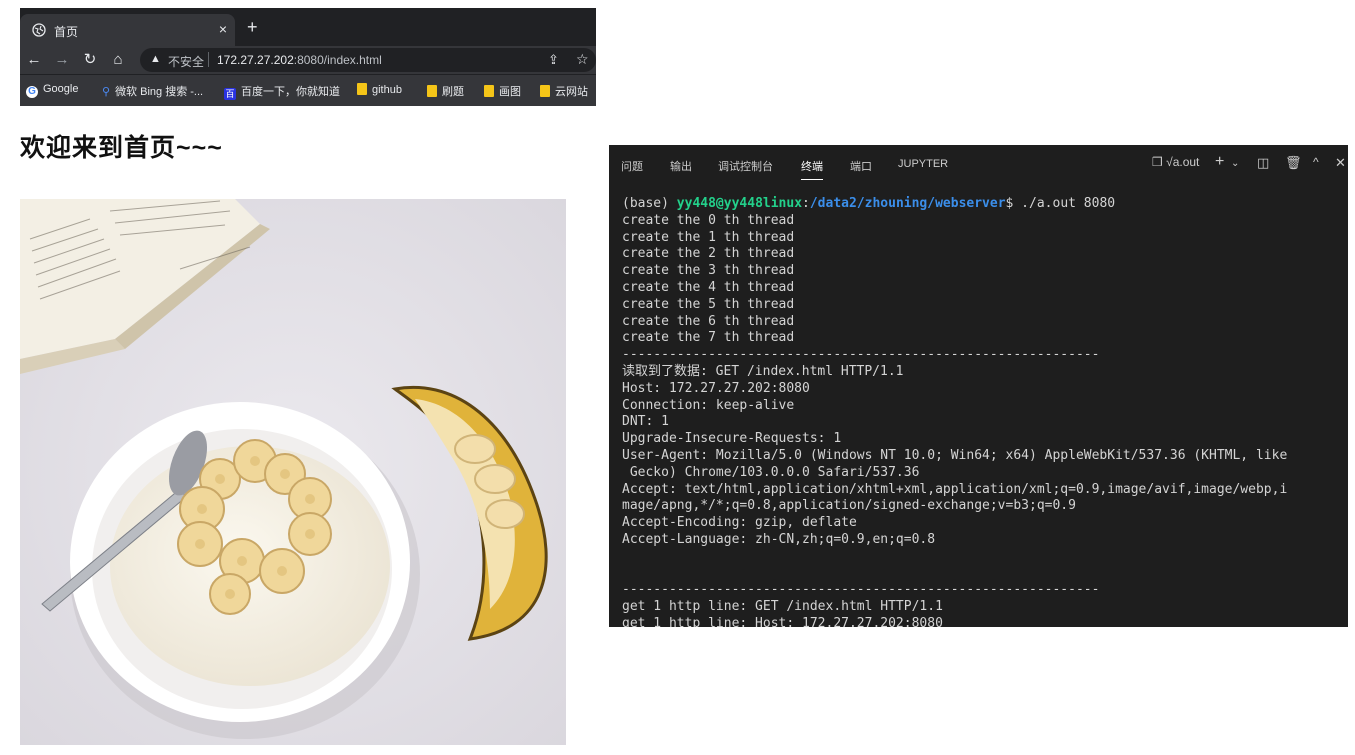  I want to click on tab-jupyter: JUPYTER, so click(923, 164).